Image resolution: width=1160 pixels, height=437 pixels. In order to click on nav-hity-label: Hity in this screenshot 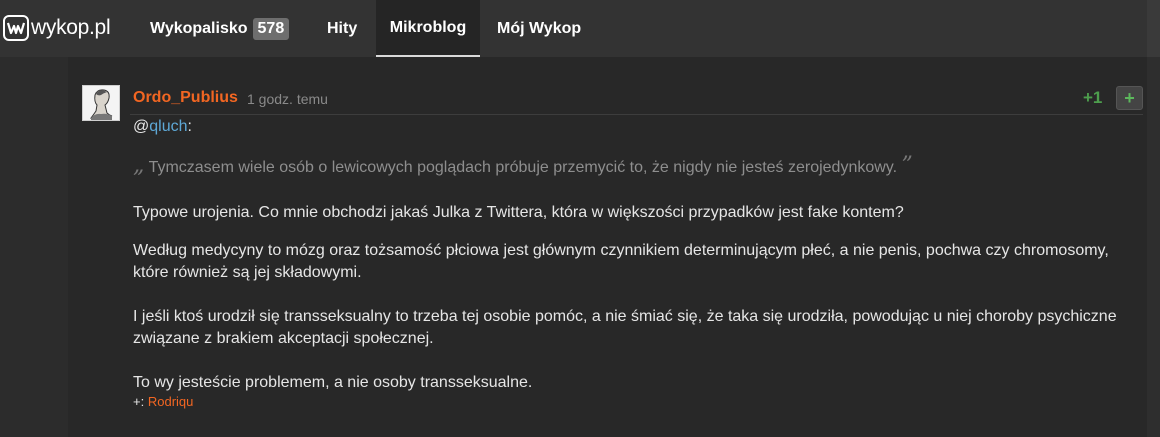, I will do `click(342, 28)`.